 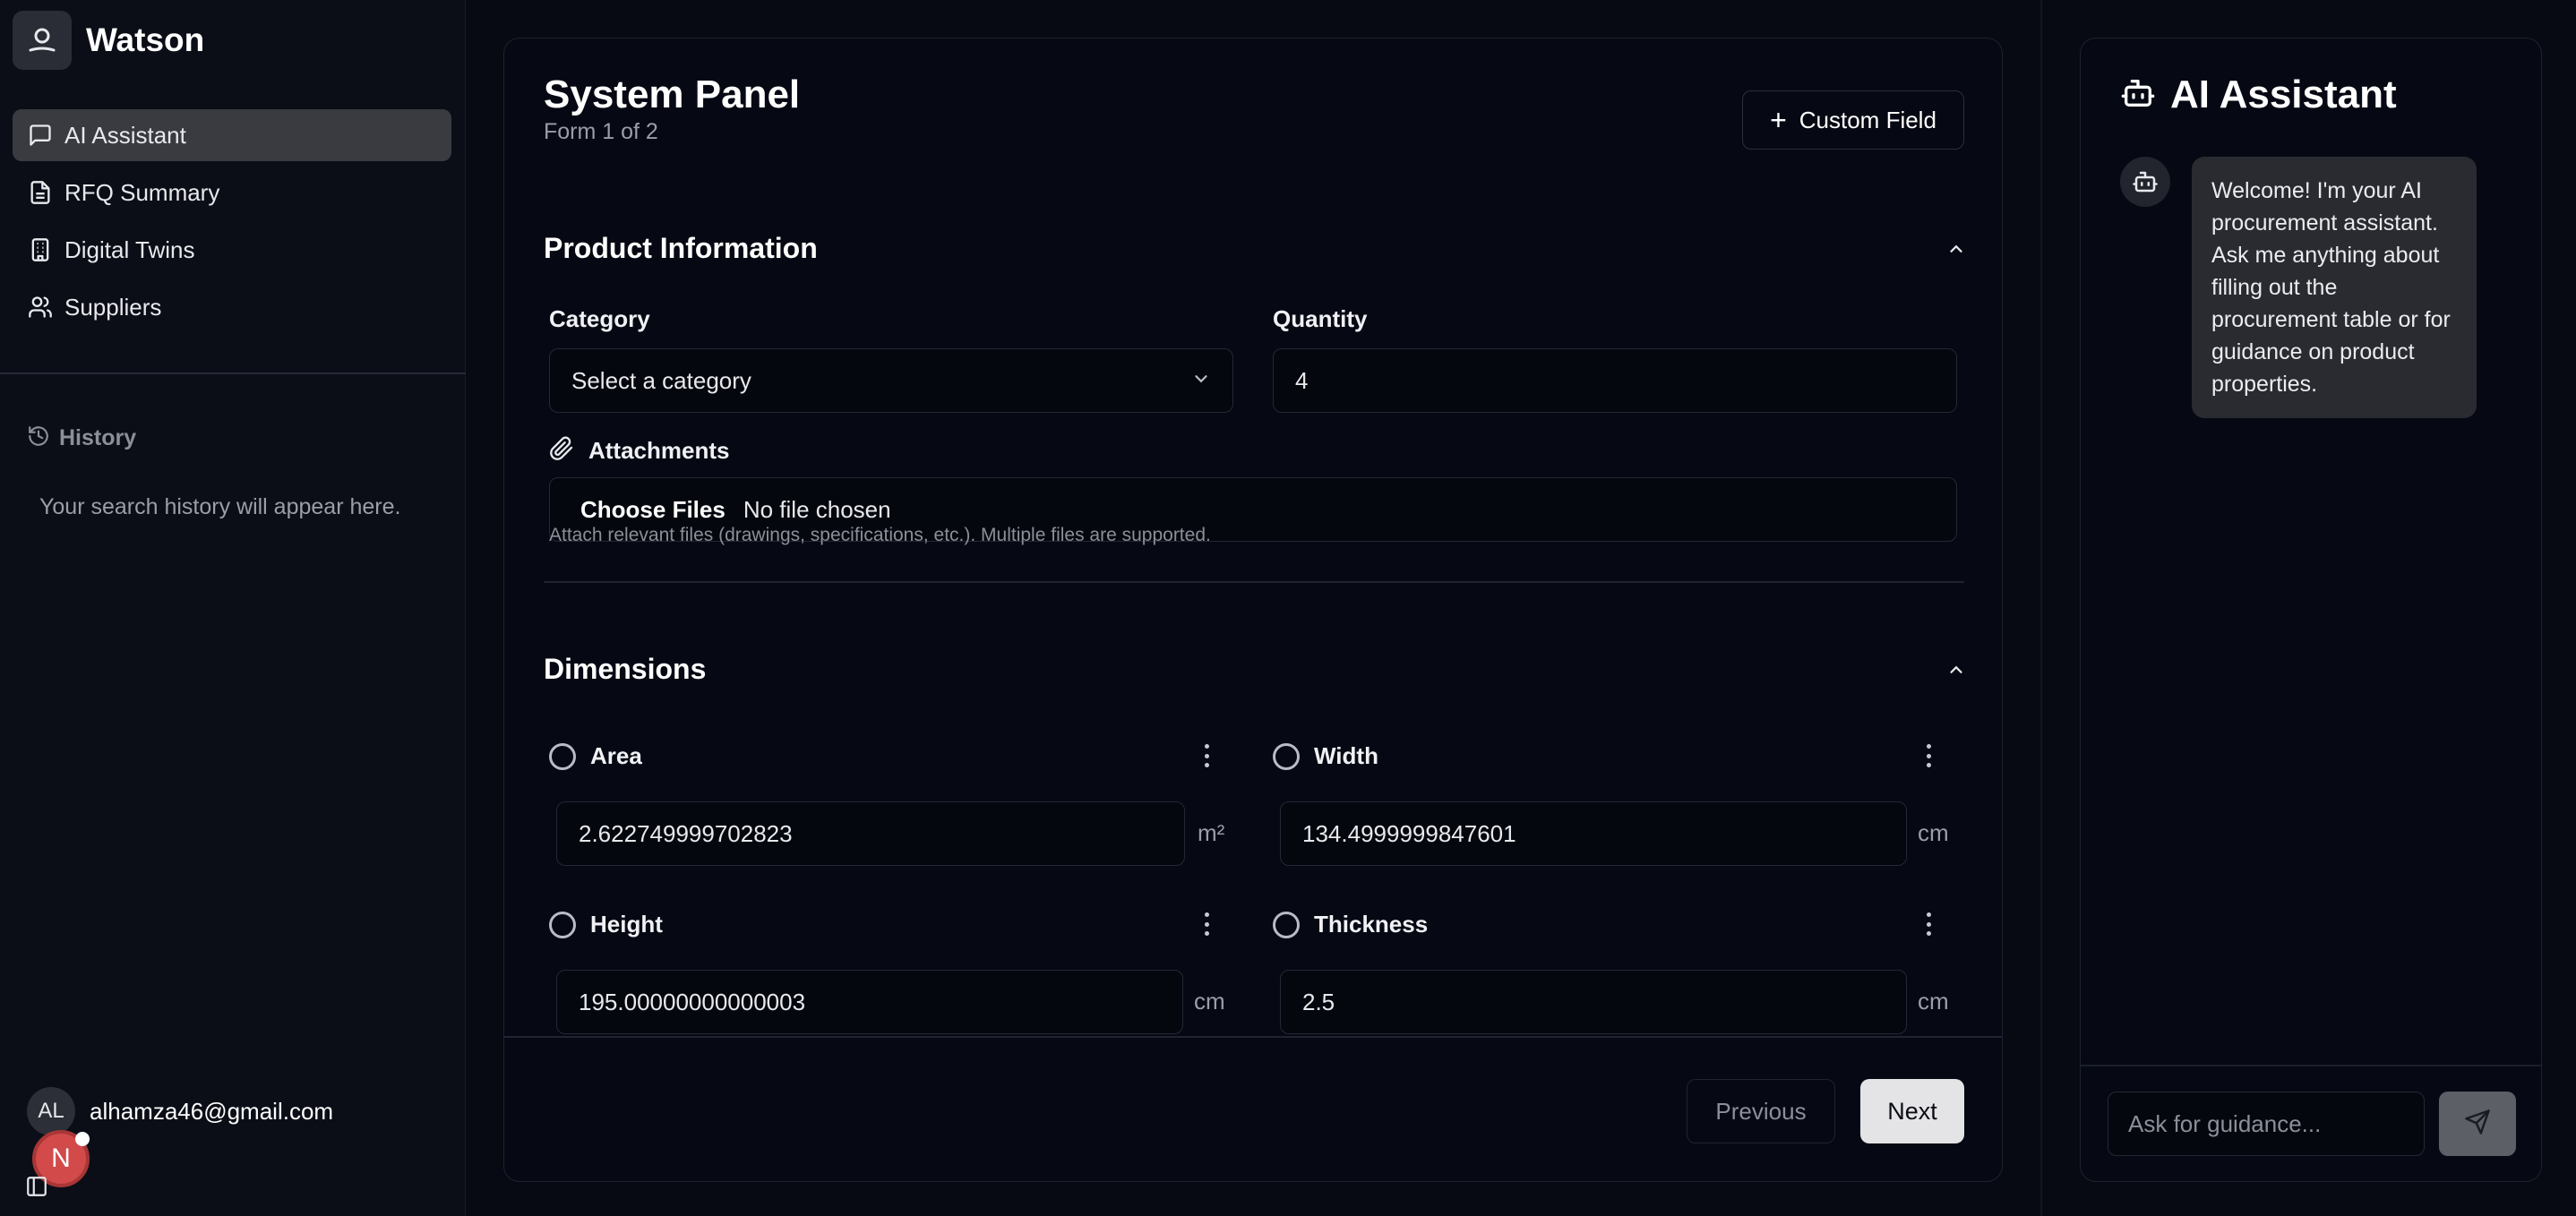 What do you see at coordinates (2145, 182) in the screenshot?
I see `bot-avatar-icon` at bounding box center [2145, 182].